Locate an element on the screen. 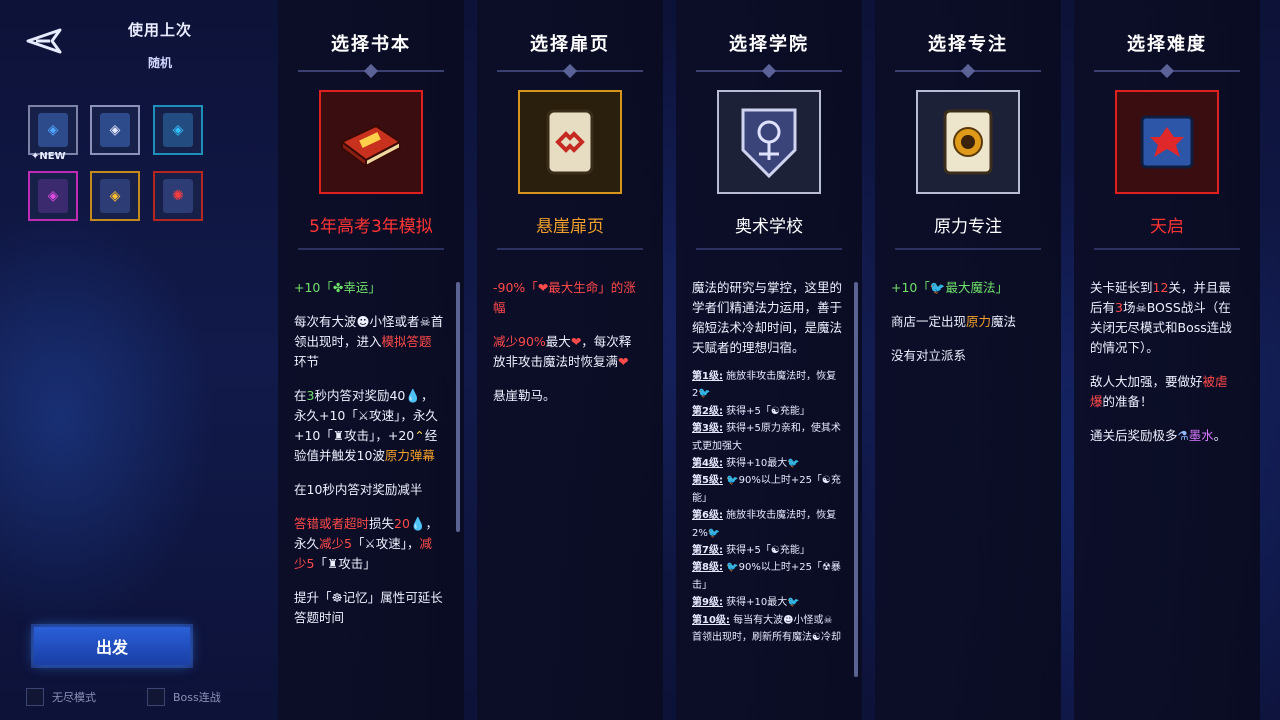  academy-level-item: 第3级: 获得+5原力亲和，使其术式更加强大 is located at coordinates (767, 437).